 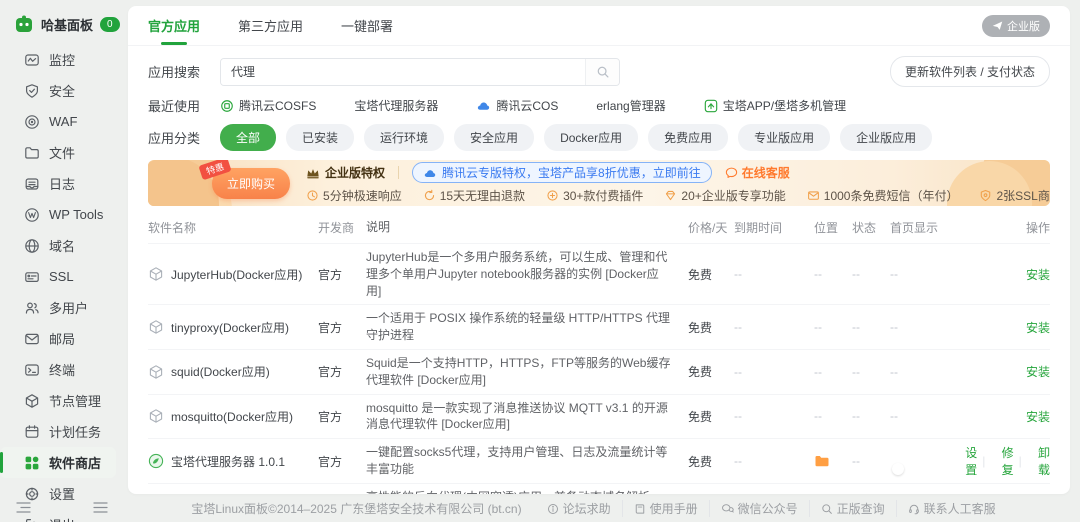 I want to click on sidebar-item-ssl: SSL, so click(x=61, y=276).